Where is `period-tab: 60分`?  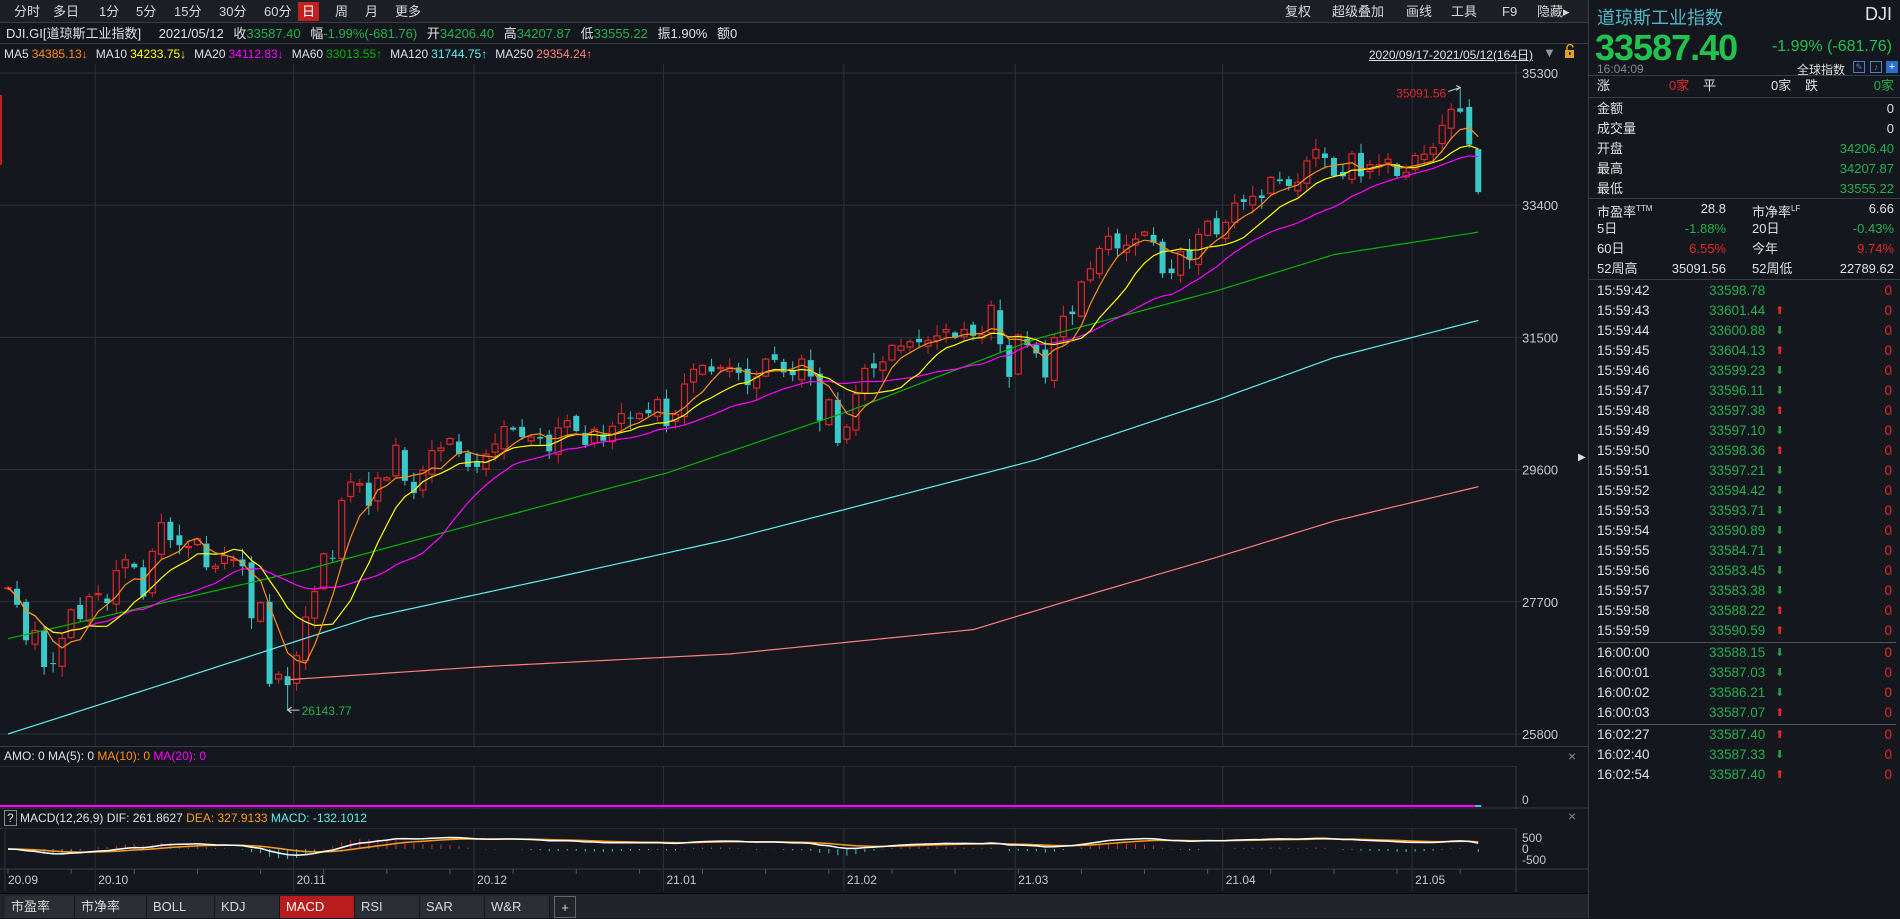 period-tab: 60分 is located at coordinates (277, 11).